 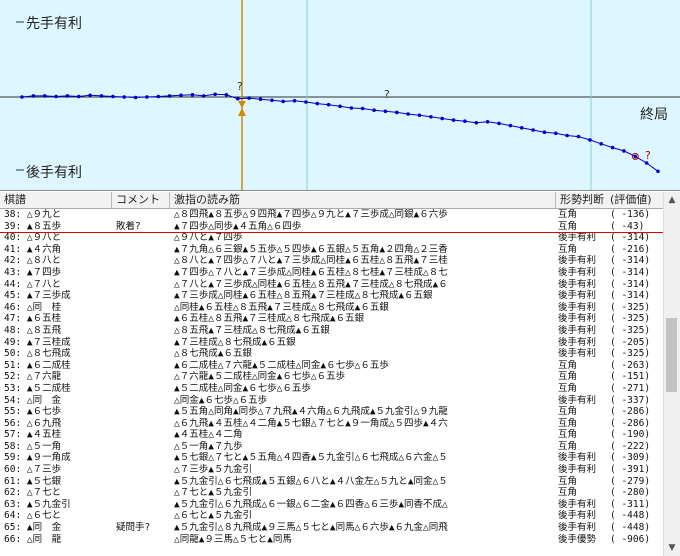 What do you see at coordinates (332, 447) in the screenshot?
I see `table-row: 58: △５一角 △５一角▲７九歩 互角 ( -222)` at bounding box center [332, 447].